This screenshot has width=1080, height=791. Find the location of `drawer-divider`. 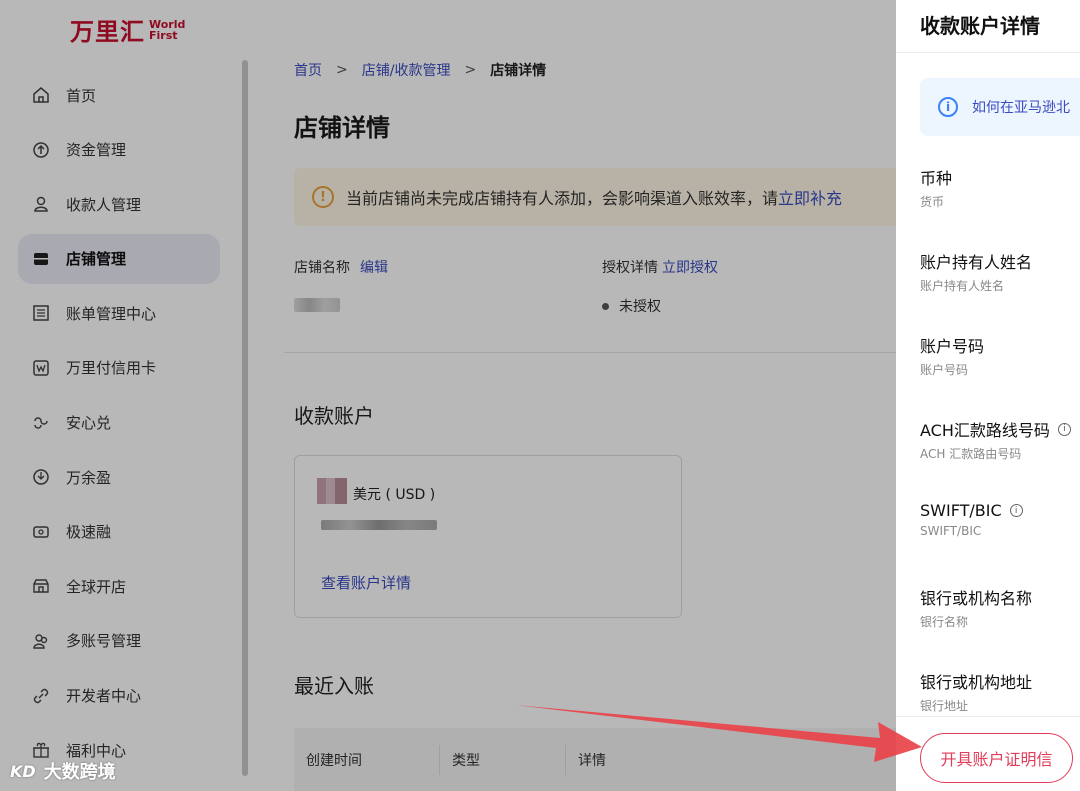

drawer-divider is located at coordinates (988, 52).